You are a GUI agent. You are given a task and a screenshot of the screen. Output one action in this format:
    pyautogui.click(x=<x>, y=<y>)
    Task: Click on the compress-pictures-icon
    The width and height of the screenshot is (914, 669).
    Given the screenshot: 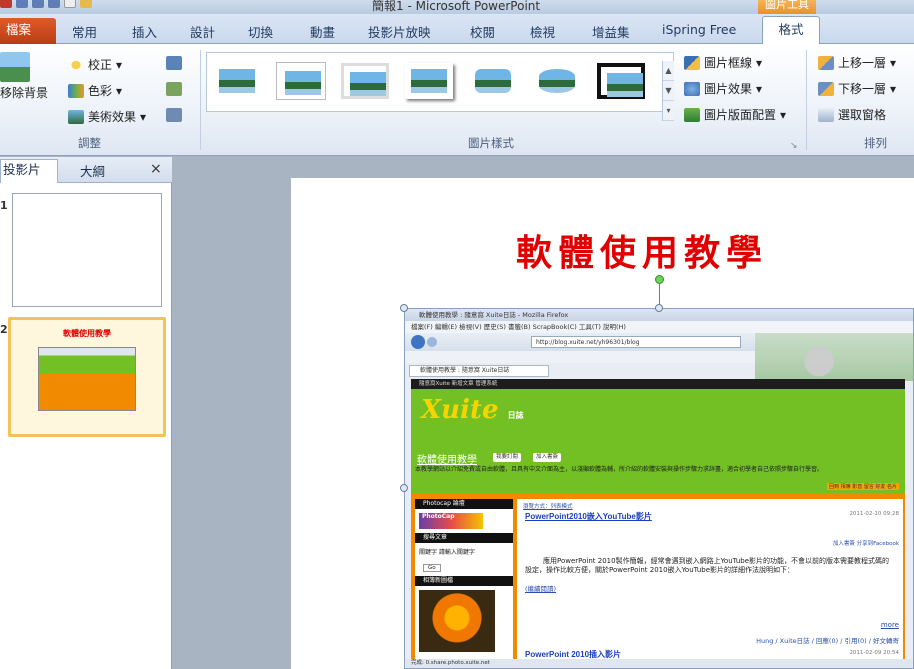 What is the action you would take?
    pyautogui.click(x=174, y=63)
    